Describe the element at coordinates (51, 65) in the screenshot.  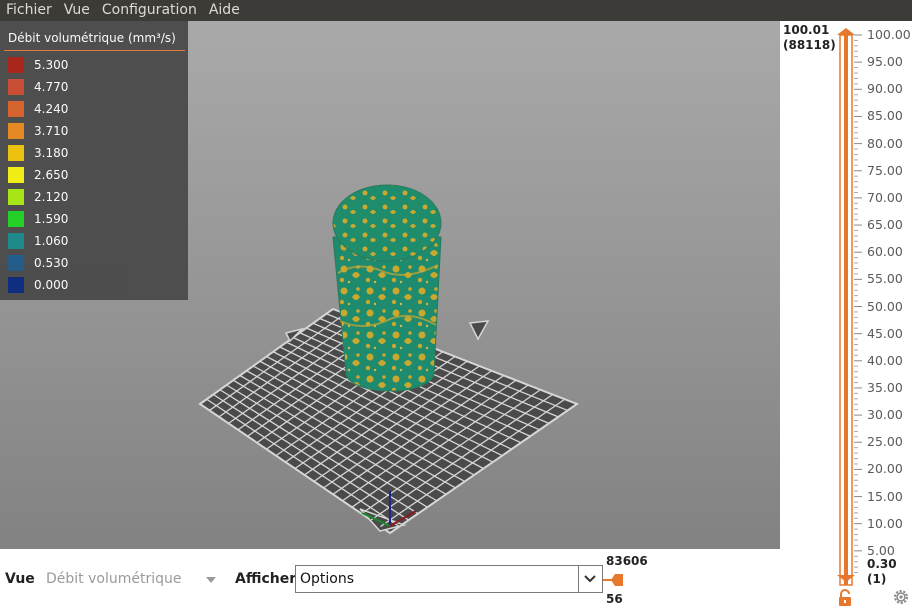
I see `legend-value: 5.300` at that location.